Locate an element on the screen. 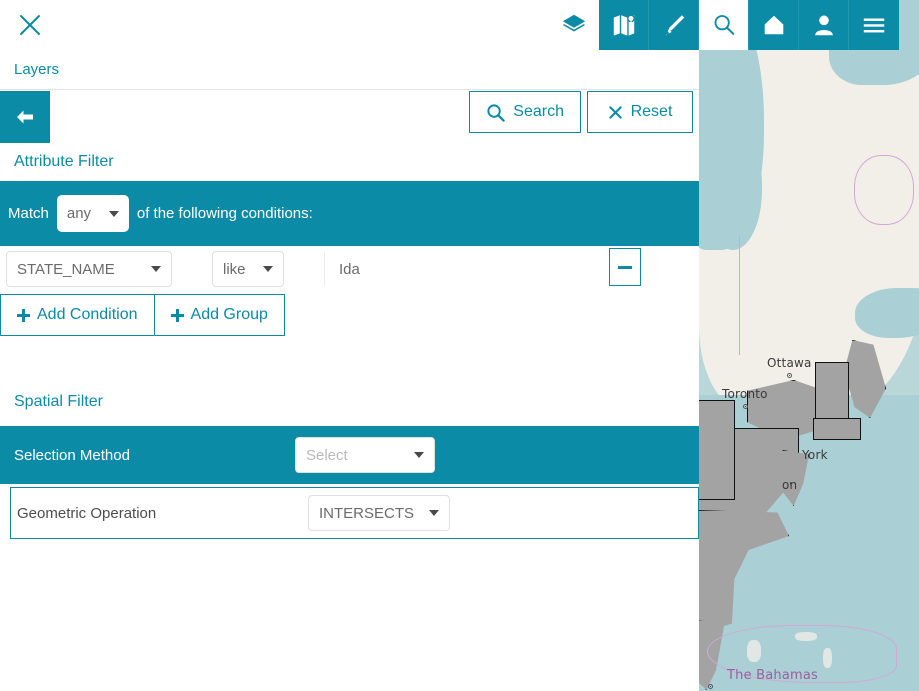 This screenshot has width=919, height=691. geometric-operation-value: INTERSECTS is located at coordinates (367, 513).